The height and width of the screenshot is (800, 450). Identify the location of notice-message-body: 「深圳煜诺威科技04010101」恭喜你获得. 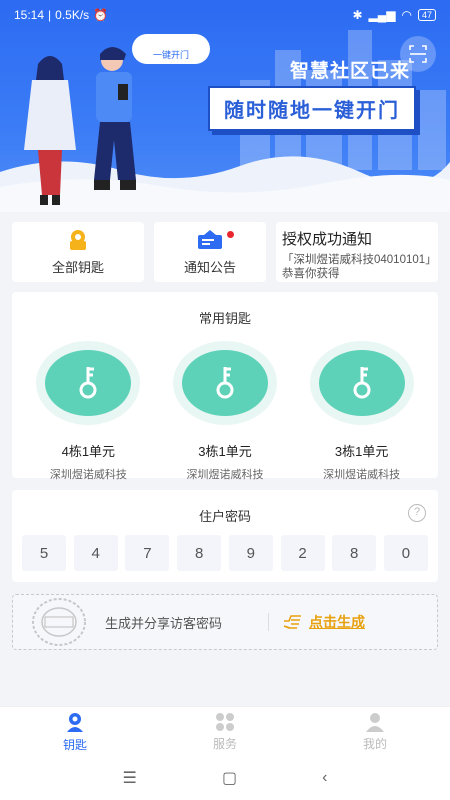
(356, 267).